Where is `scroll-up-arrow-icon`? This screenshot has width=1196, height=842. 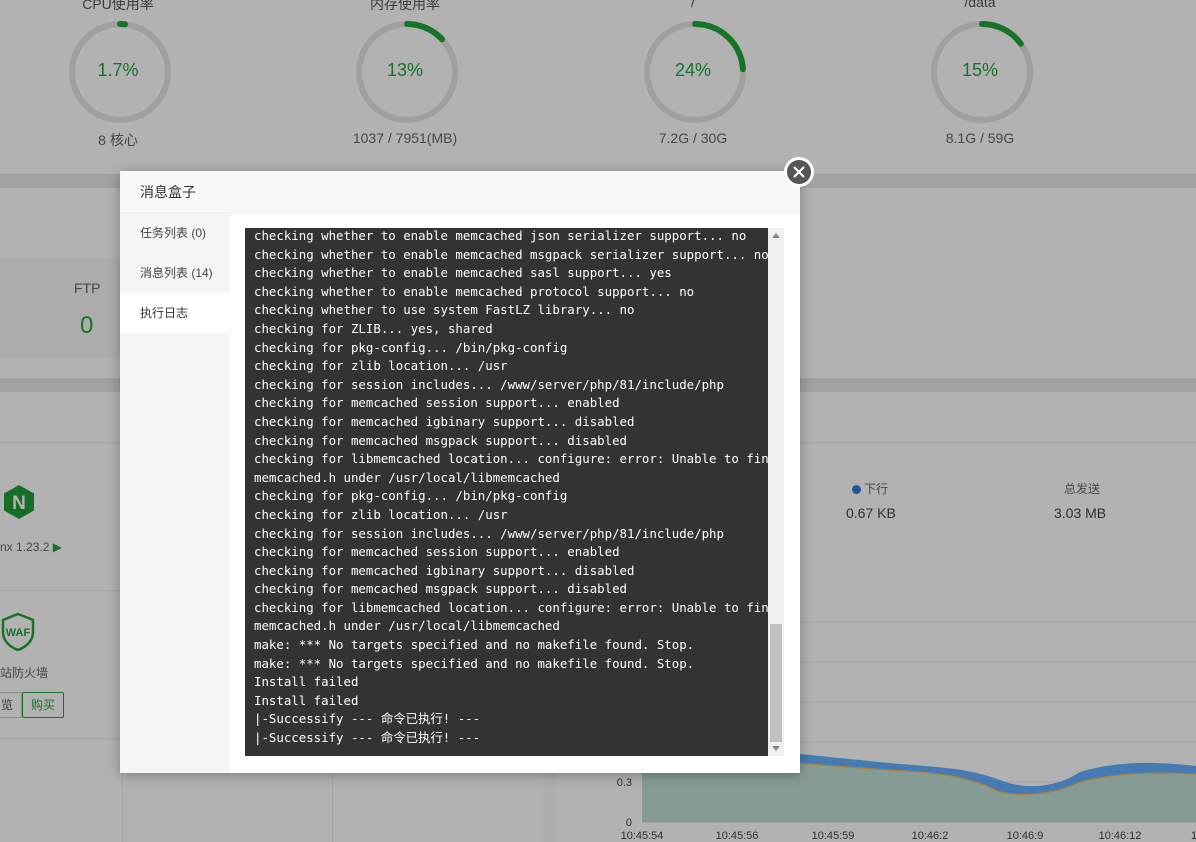
scroll-up-arrow-icon is located at coordinates (776, 235).